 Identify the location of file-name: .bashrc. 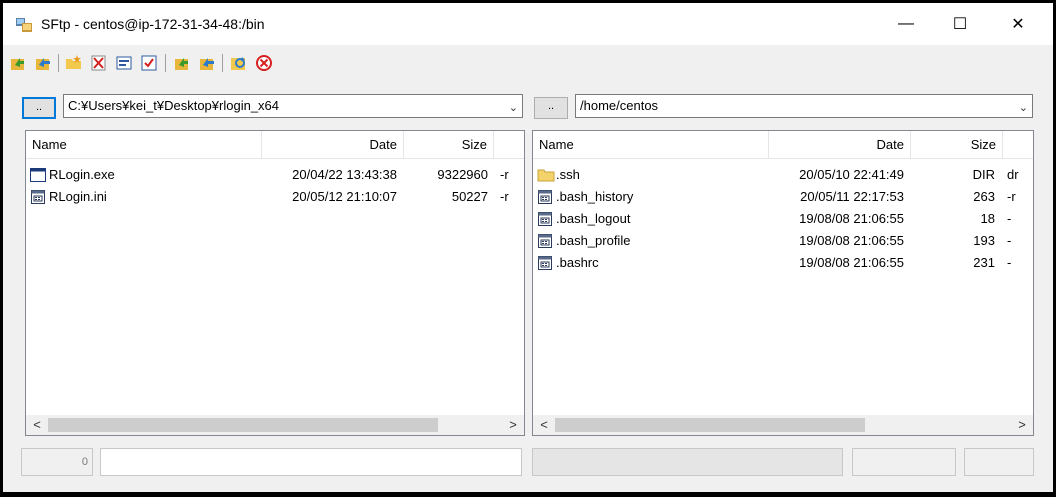
(577, 262).